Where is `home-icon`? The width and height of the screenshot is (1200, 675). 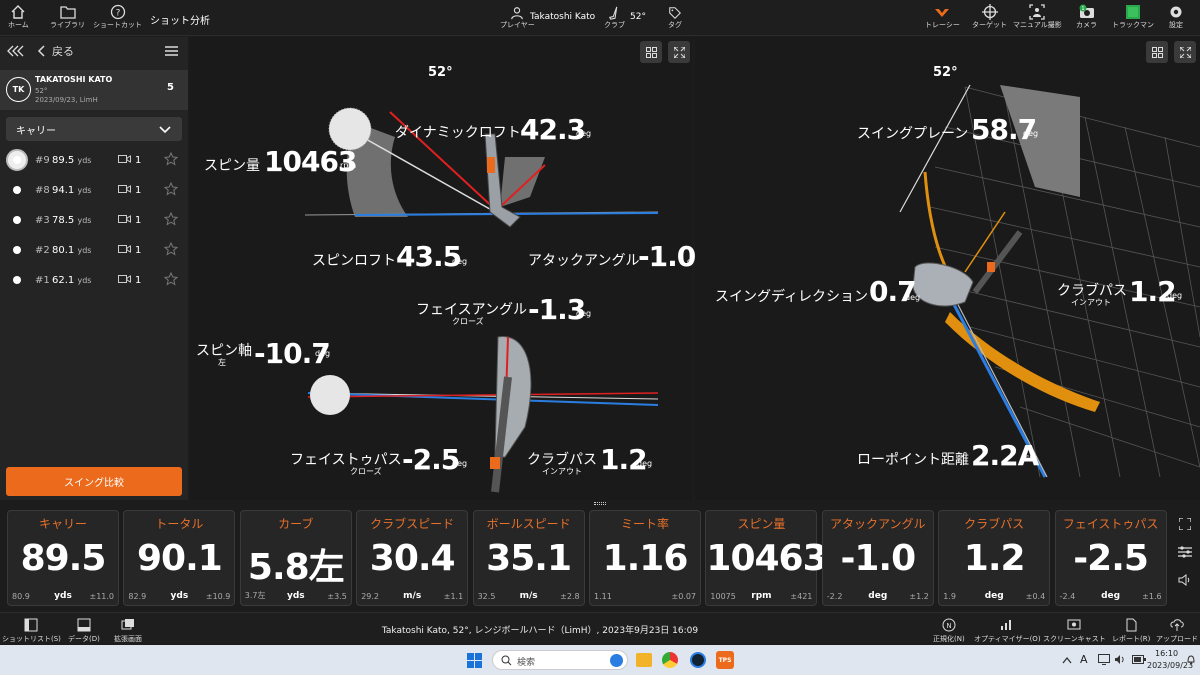 home-icon is located at coordinates (18, 12).